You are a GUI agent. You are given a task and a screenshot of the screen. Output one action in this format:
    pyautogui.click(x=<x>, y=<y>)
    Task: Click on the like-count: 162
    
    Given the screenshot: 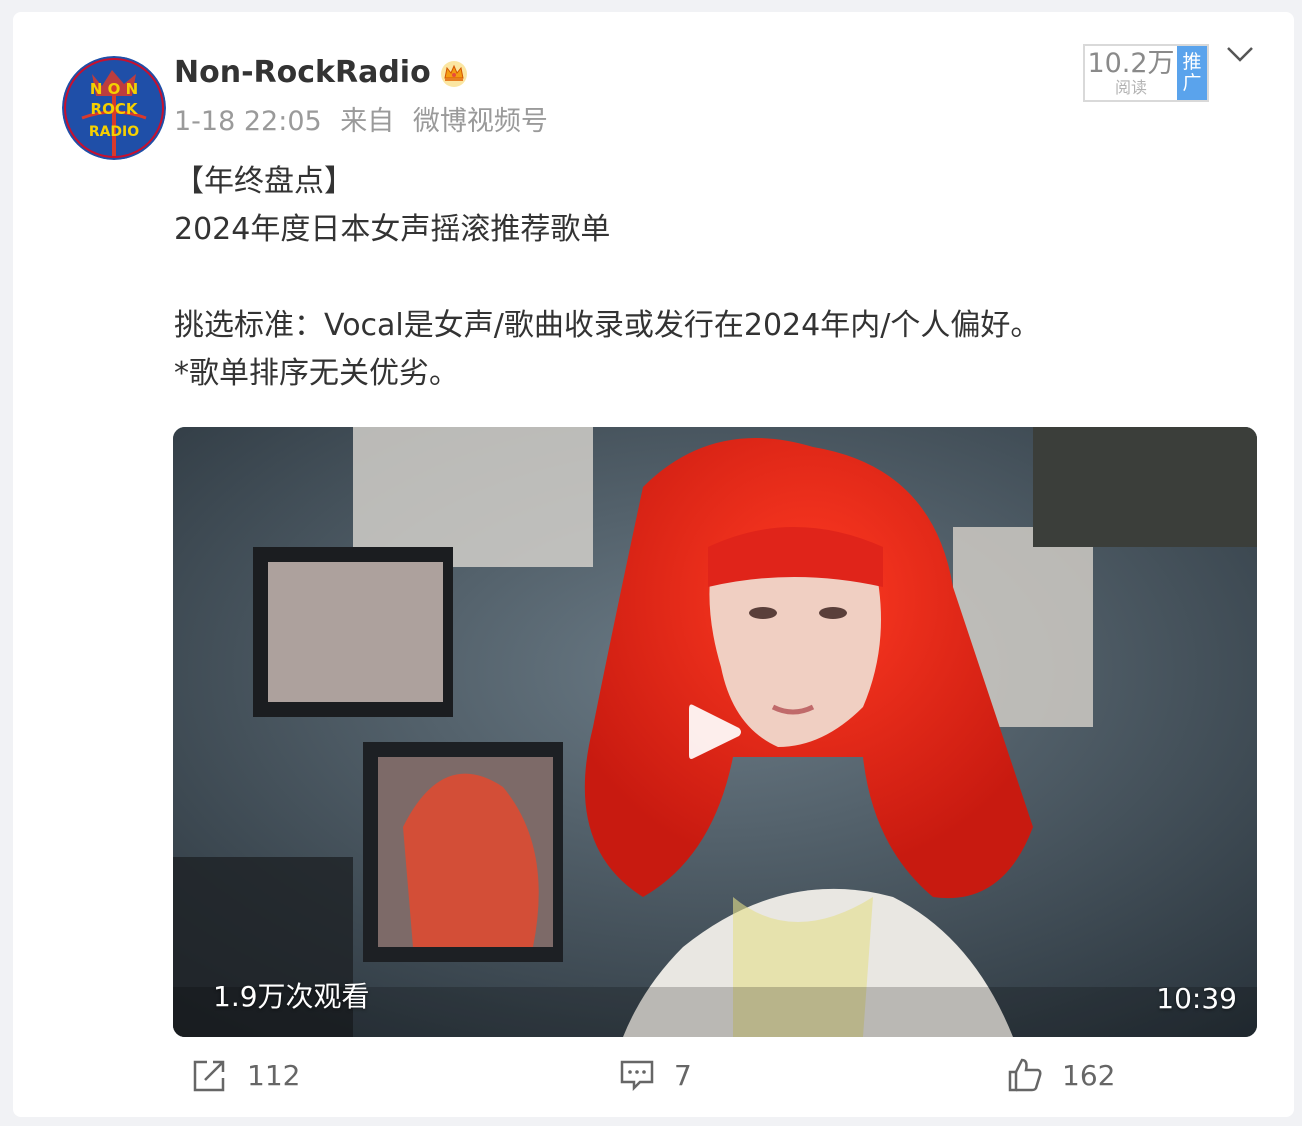 What is the action you would take?
    pyautogui.click(x=1089, y=1075)
    